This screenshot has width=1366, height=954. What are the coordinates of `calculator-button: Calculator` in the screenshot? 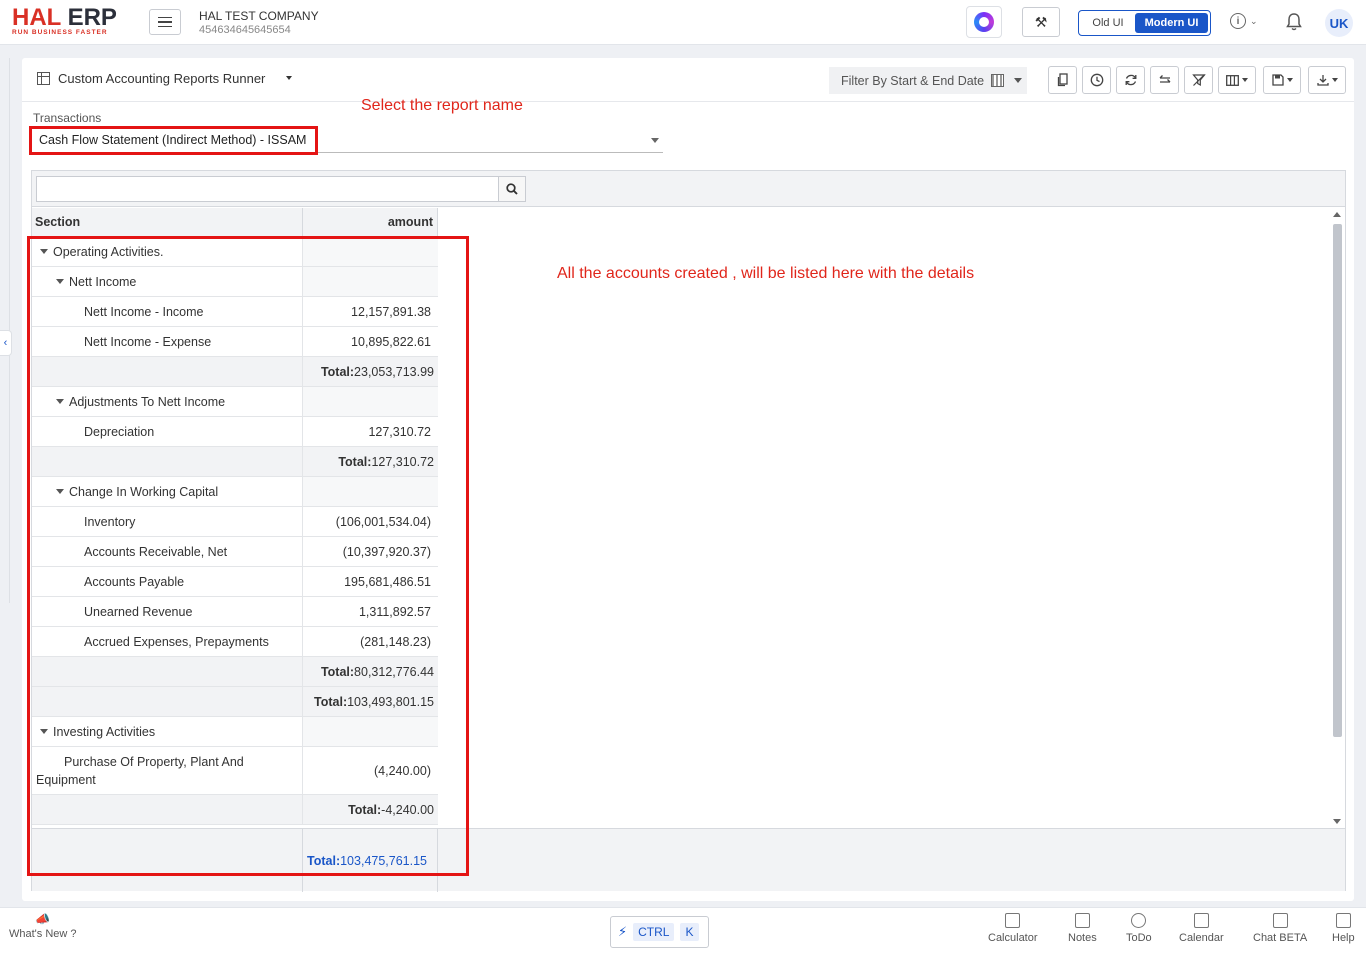 It's located at (1013, 928).